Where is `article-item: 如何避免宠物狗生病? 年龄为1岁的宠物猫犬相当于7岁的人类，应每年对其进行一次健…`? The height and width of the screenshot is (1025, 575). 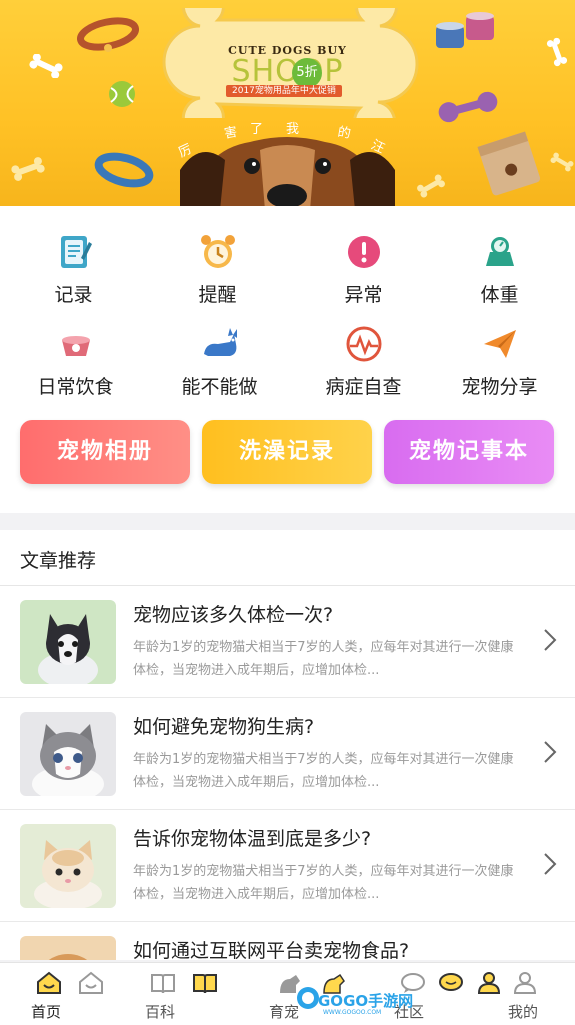 article-item: 如何避免宠物狗生病? 年龄为1岁的宠物猫犬相当于7岁的人类，应每年对其进行一次健… is located at coordinates (287, 754).